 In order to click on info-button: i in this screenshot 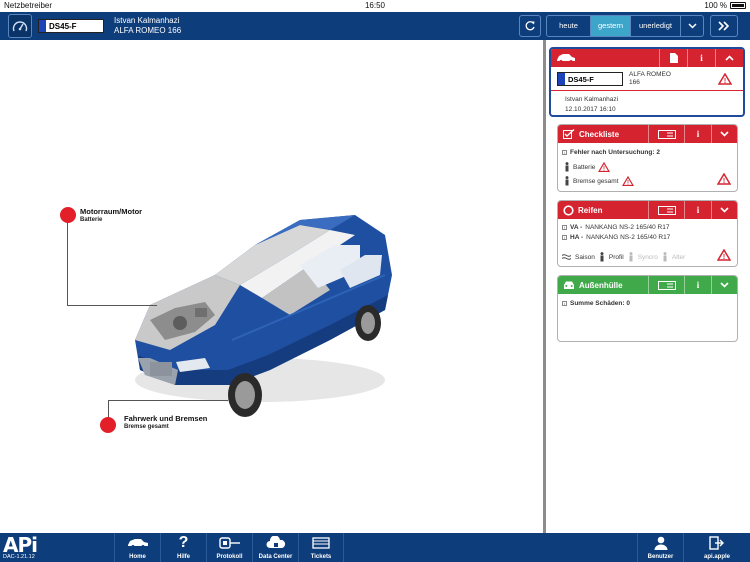, I will do `click(701, 58)`.